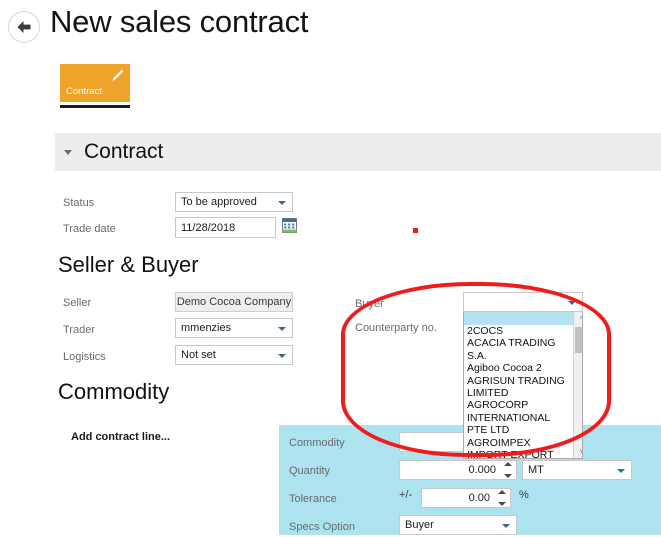  I want to click on back-button, so click(24, 27).